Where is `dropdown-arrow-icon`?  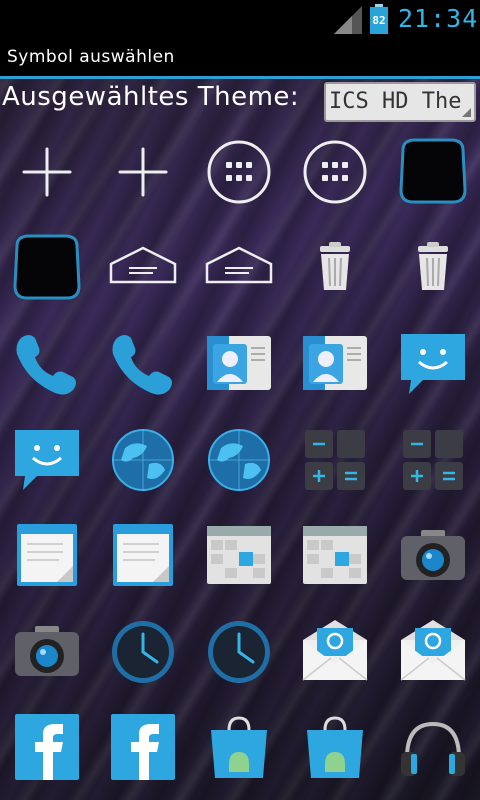 dropdown-arrow-icon is located at coordinates (466, 112).